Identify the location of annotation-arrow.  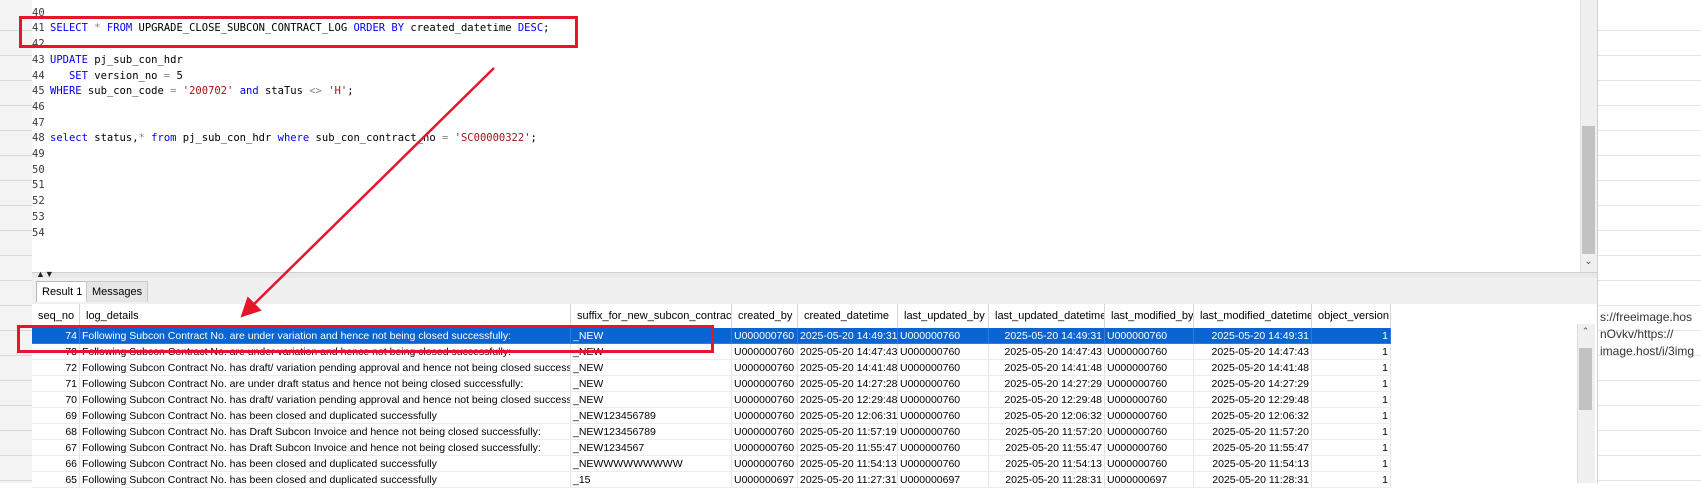
(367, 192).